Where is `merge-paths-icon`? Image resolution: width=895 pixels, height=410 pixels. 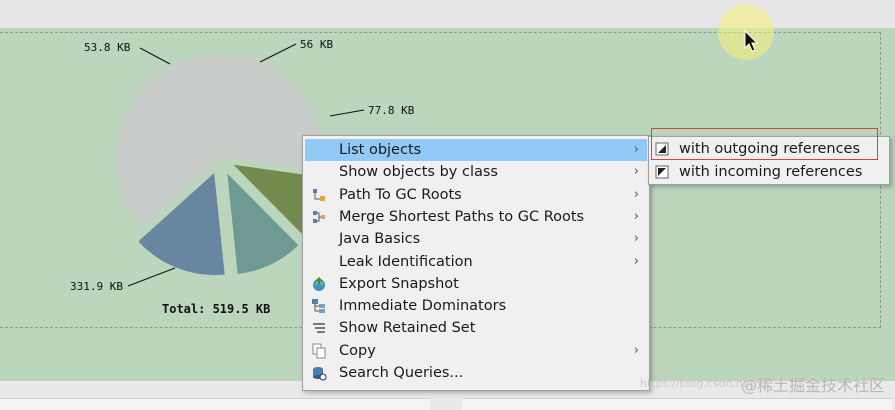 merge-paths-icon is located at coordinates (319, 216).